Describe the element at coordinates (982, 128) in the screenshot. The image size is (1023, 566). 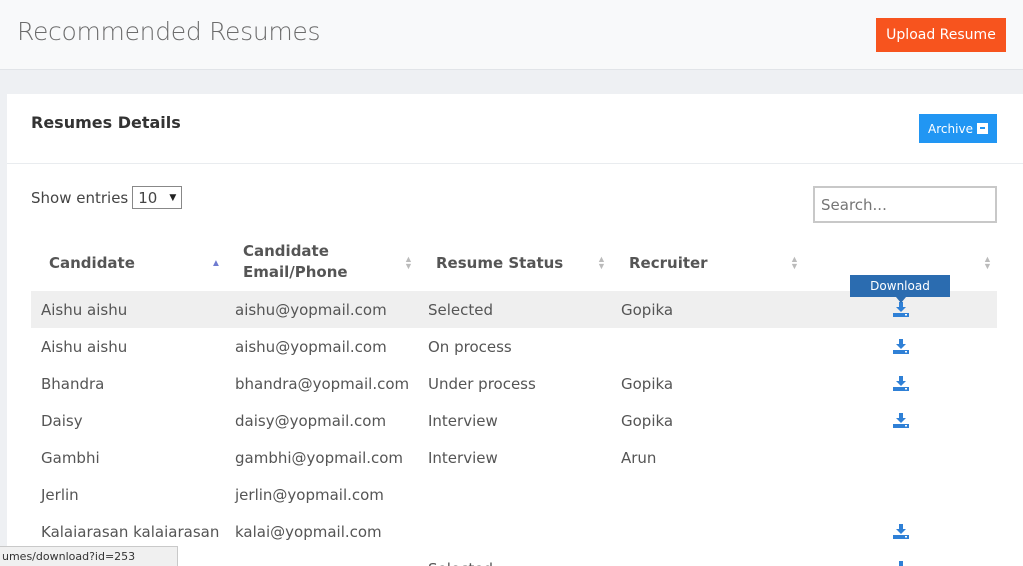
I see `archive-icon` at that location.